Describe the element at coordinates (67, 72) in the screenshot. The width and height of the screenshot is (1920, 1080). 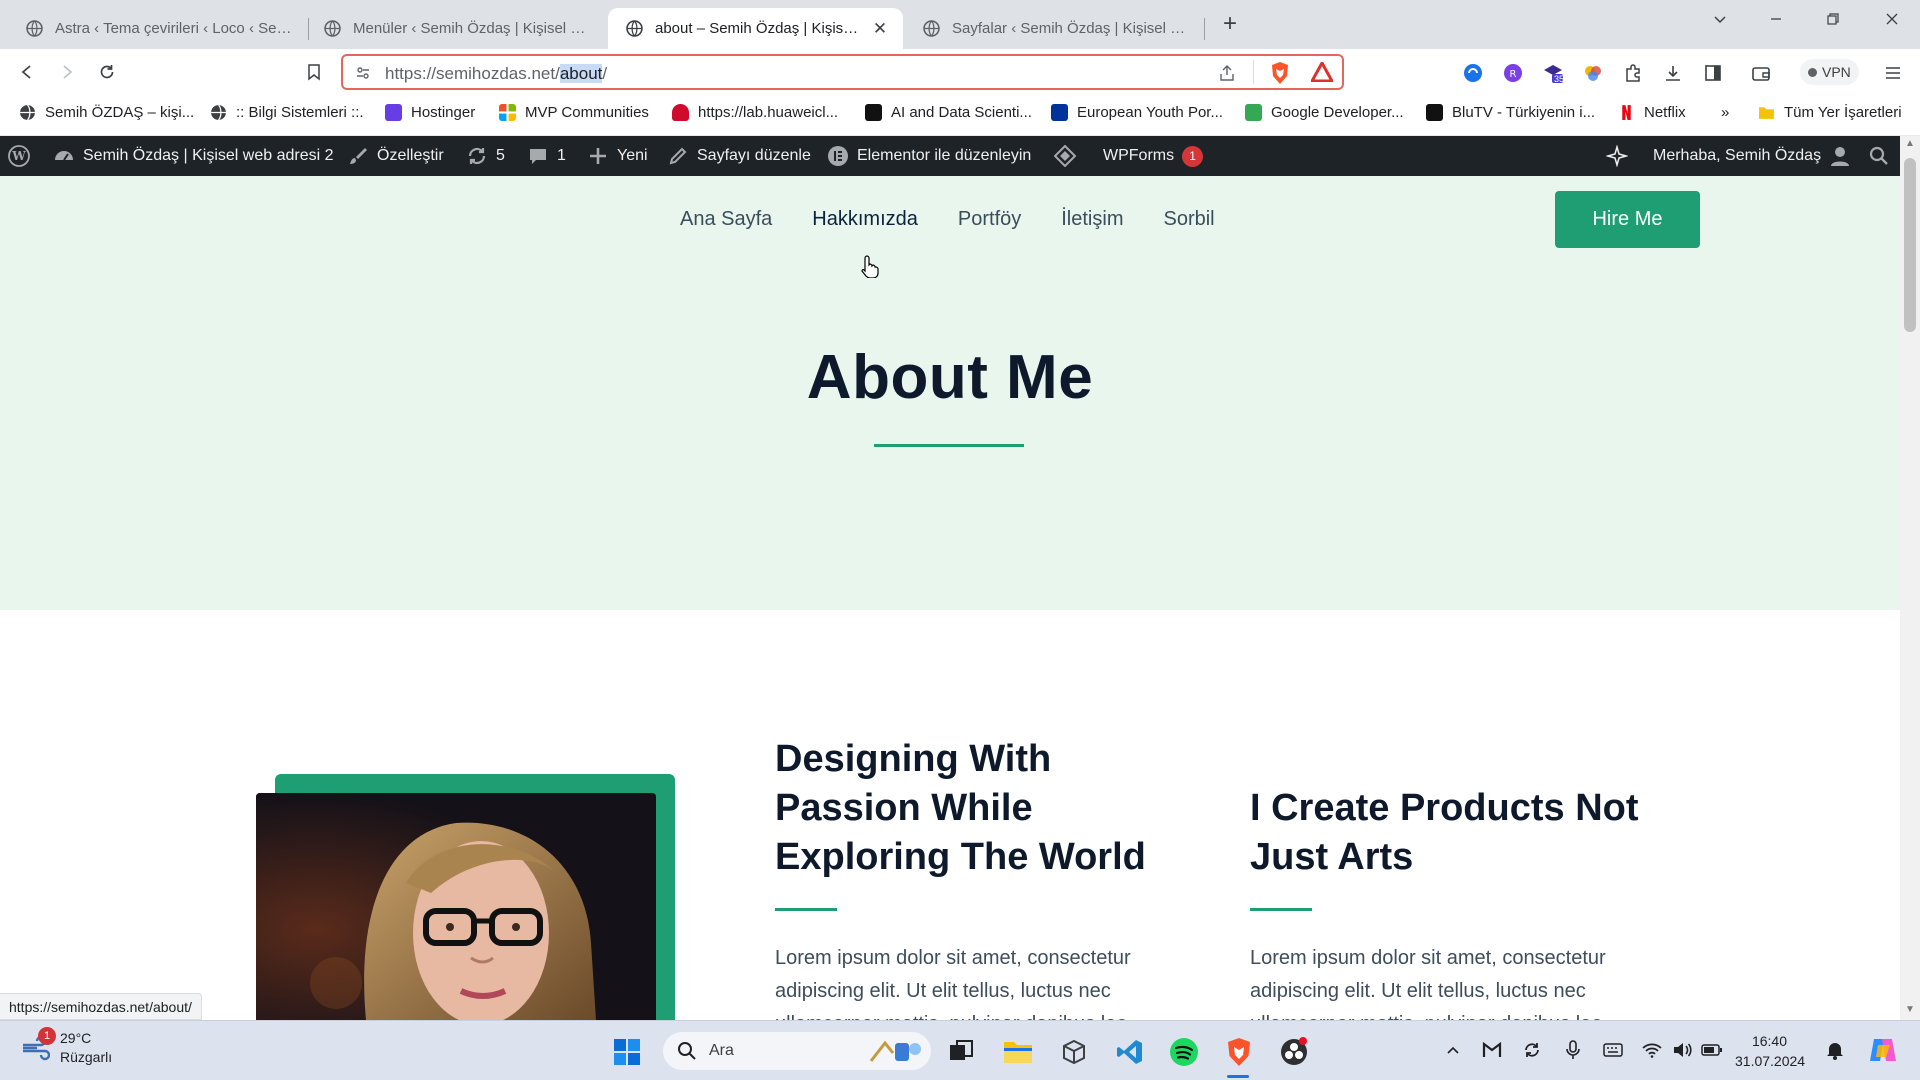
I see `forward-icon` at that location.